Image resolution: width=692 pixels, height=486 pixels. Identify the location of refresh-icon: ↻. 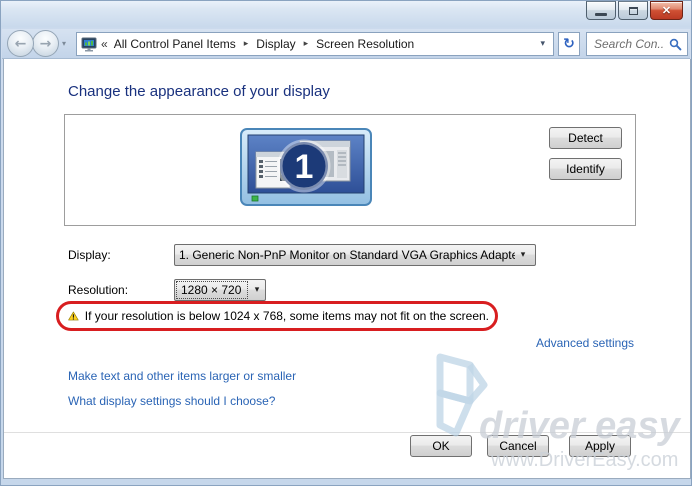
(569, 44).